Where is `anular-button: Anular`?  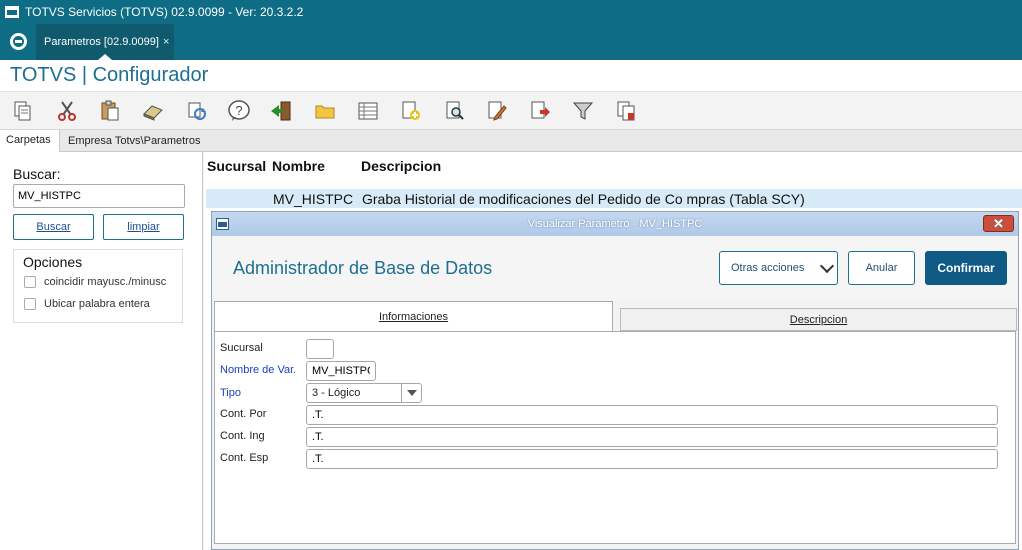 anular-button: Anular is located at coordinates (881, 268).